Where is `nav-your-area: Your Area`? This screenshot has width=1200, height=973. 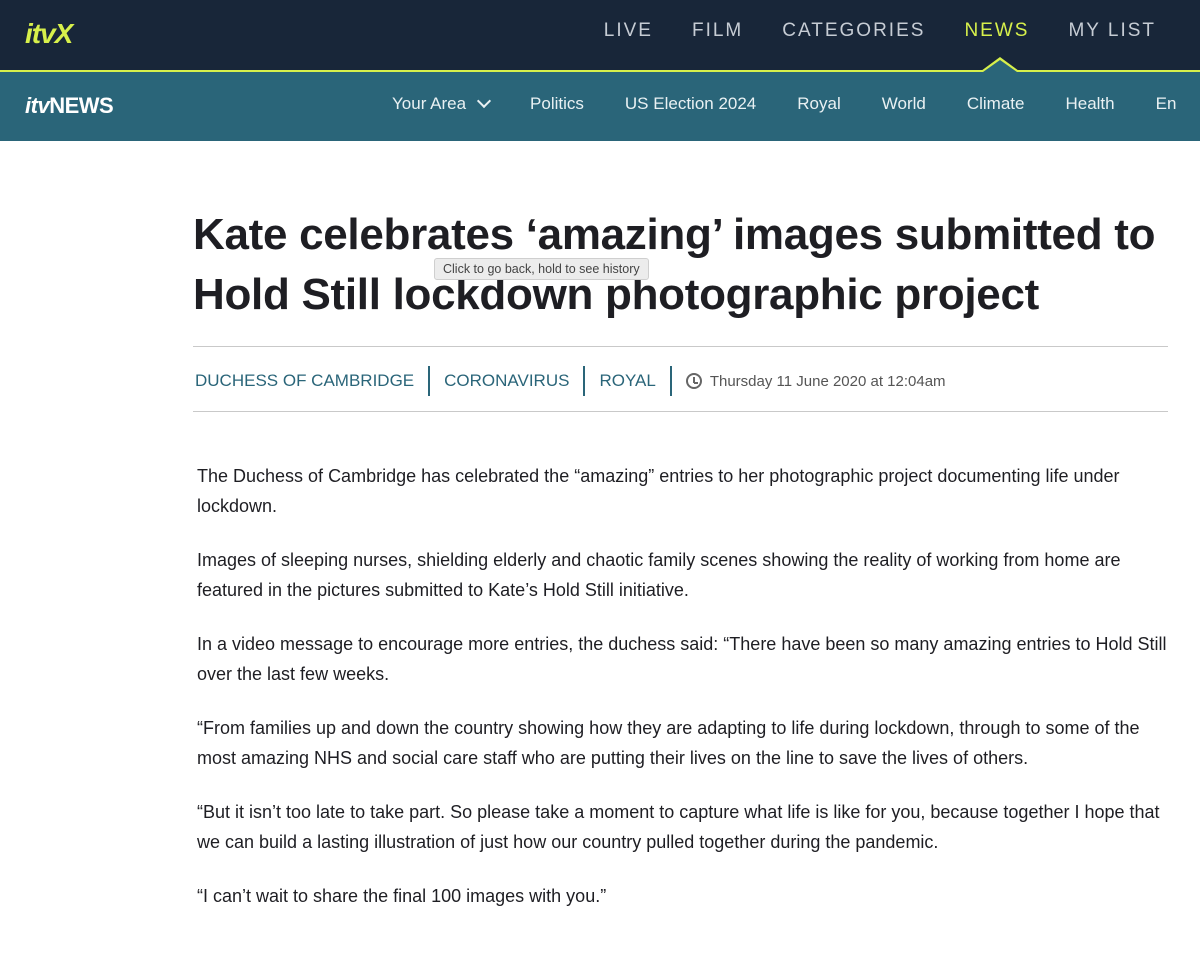
nav-your-area: Your Area is located at coordinates (442, 103).